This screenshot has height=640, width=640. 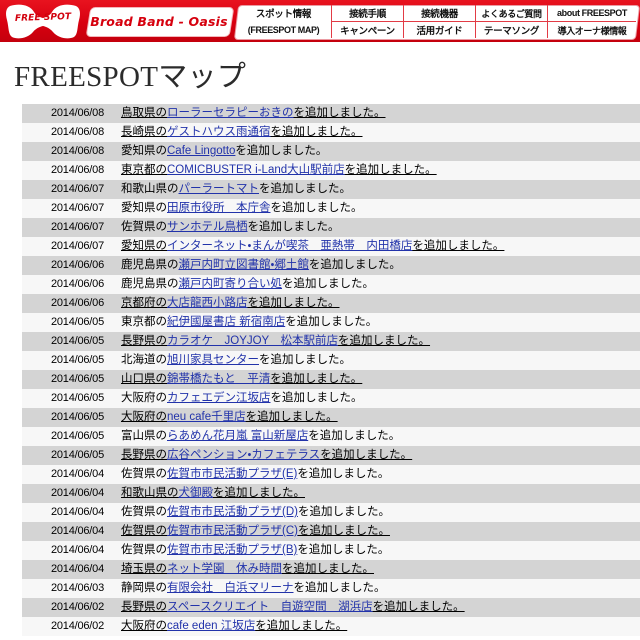 What do you see at coordinates (376, 284) in the screenshot?
I see `news-description: 鹿児島県の瀬戸内町寄り合い処を追加しました。` at bounding box center [376, 284].